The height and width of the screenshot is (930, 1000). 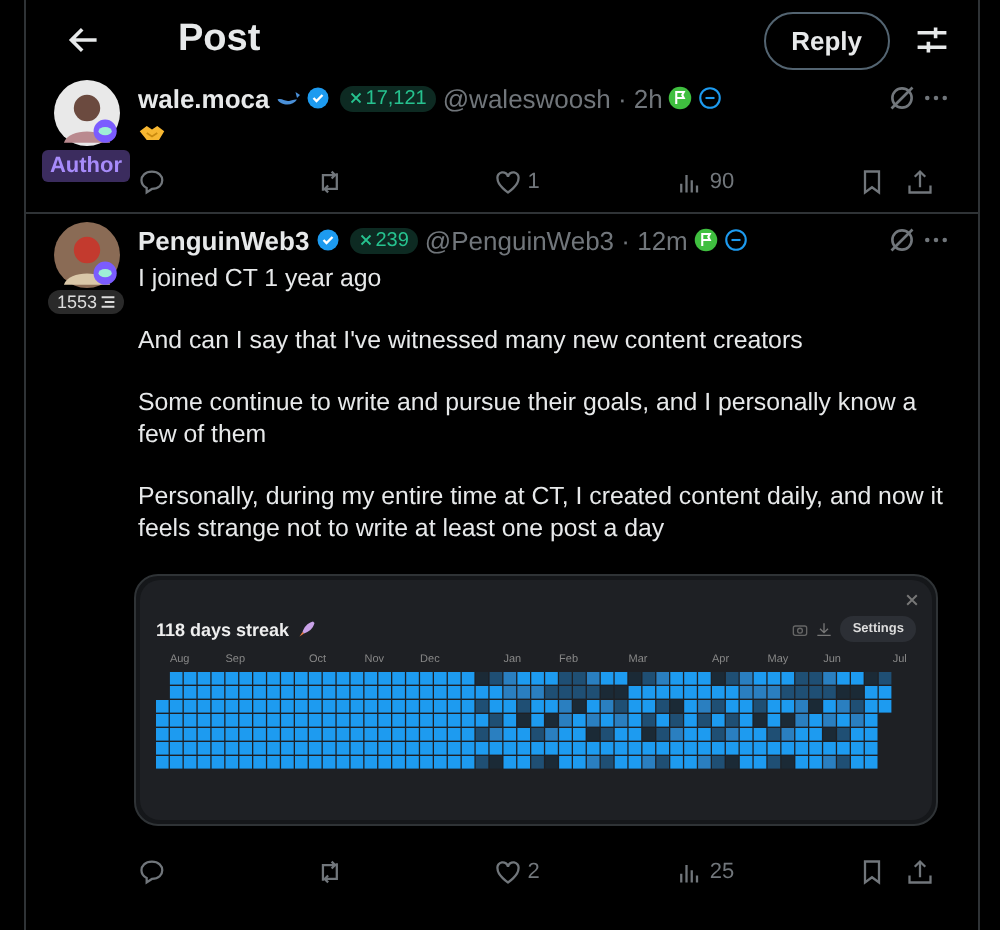 I want to click on layers-icon, so click(x=107, y=302).